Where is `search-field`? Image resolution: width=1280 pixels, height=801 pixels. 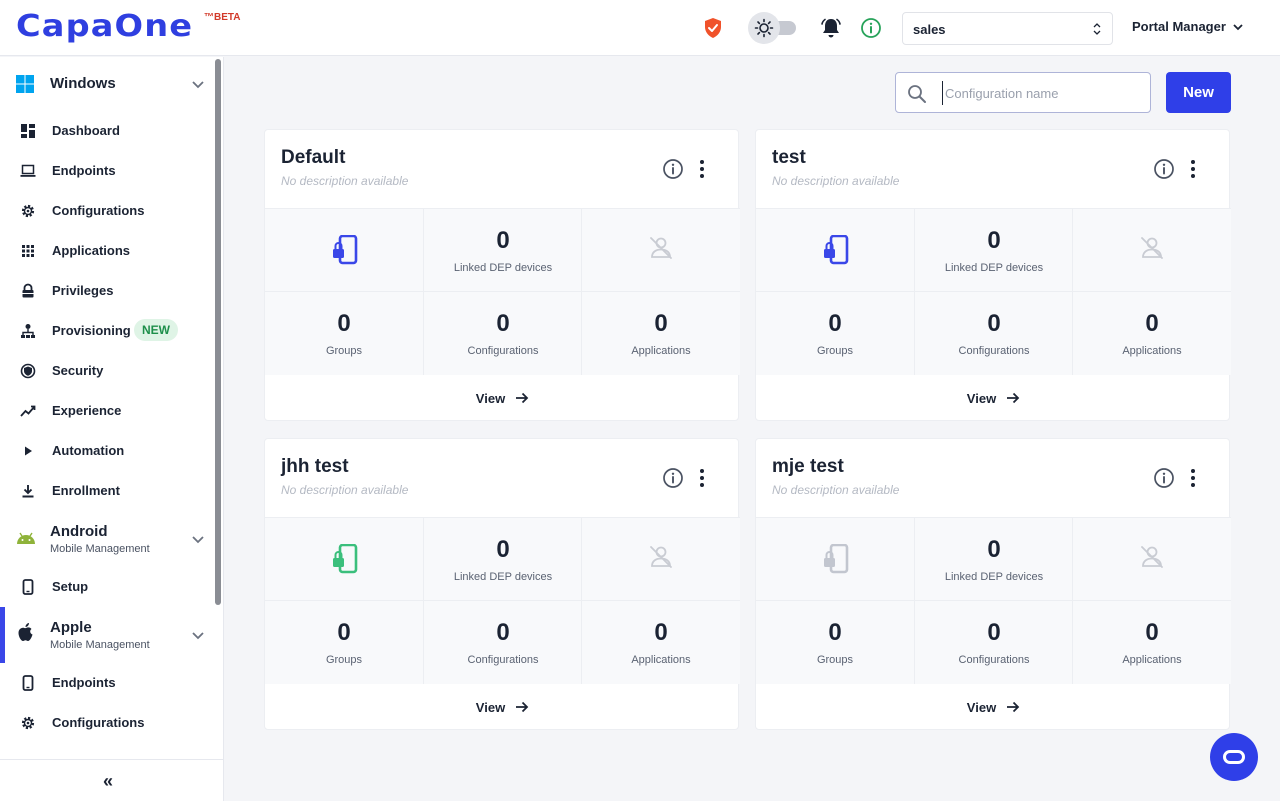
search-field is located at coordinates (1023, 92).